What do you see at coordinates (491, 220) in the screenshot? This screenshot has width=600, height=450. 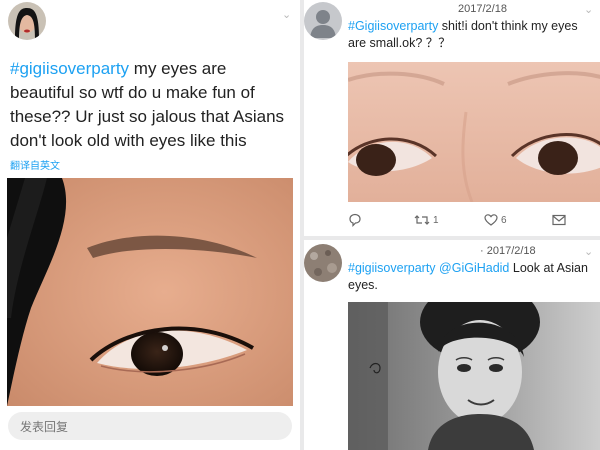 I see `like-icon` at bounding box center [491, 220].